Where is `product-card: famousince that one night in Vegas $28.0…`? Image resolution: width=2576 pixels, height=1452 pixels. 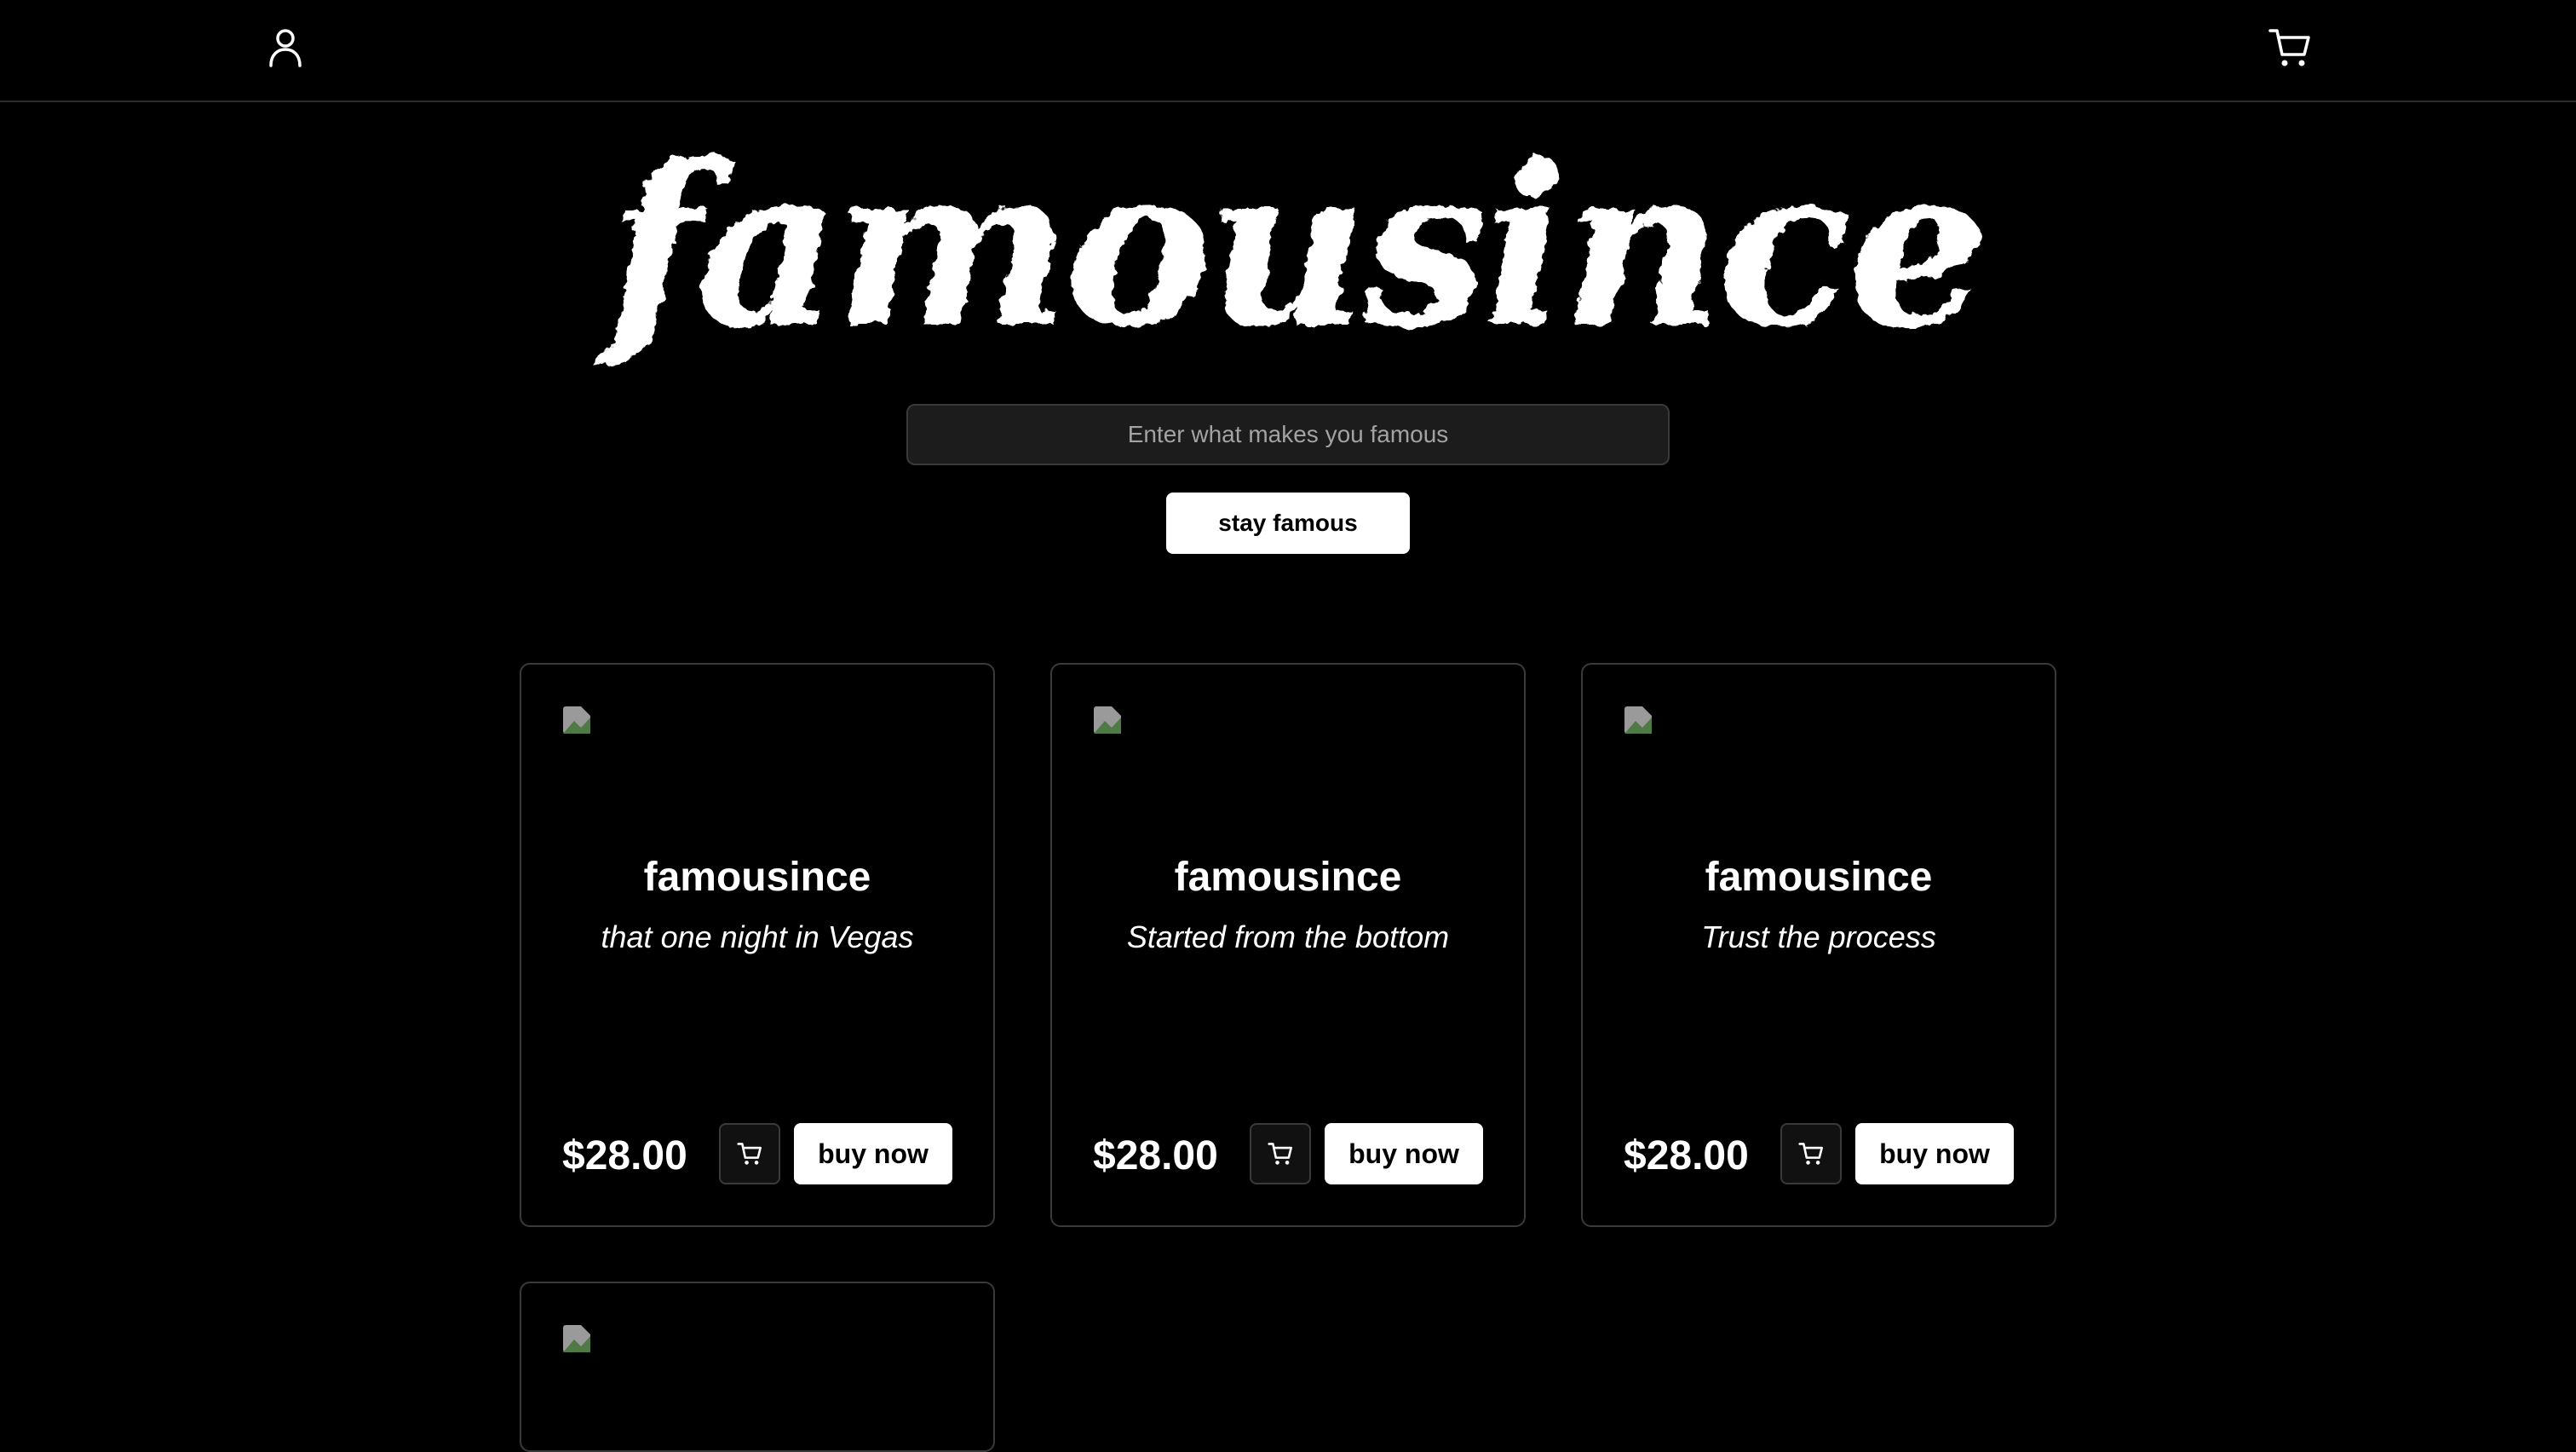 product-card: famousince that one night in Vegas $28.0… is located at coordinates (758, 945).